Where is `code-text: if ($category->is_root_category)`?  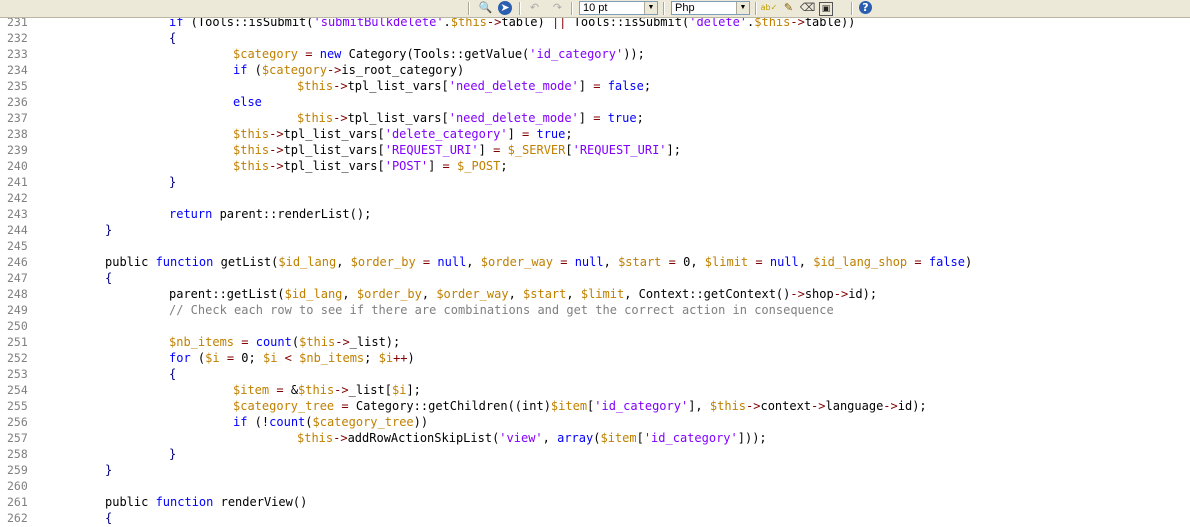 code-text: if ($category->is_root_category) is located at coordinates (348, 70).